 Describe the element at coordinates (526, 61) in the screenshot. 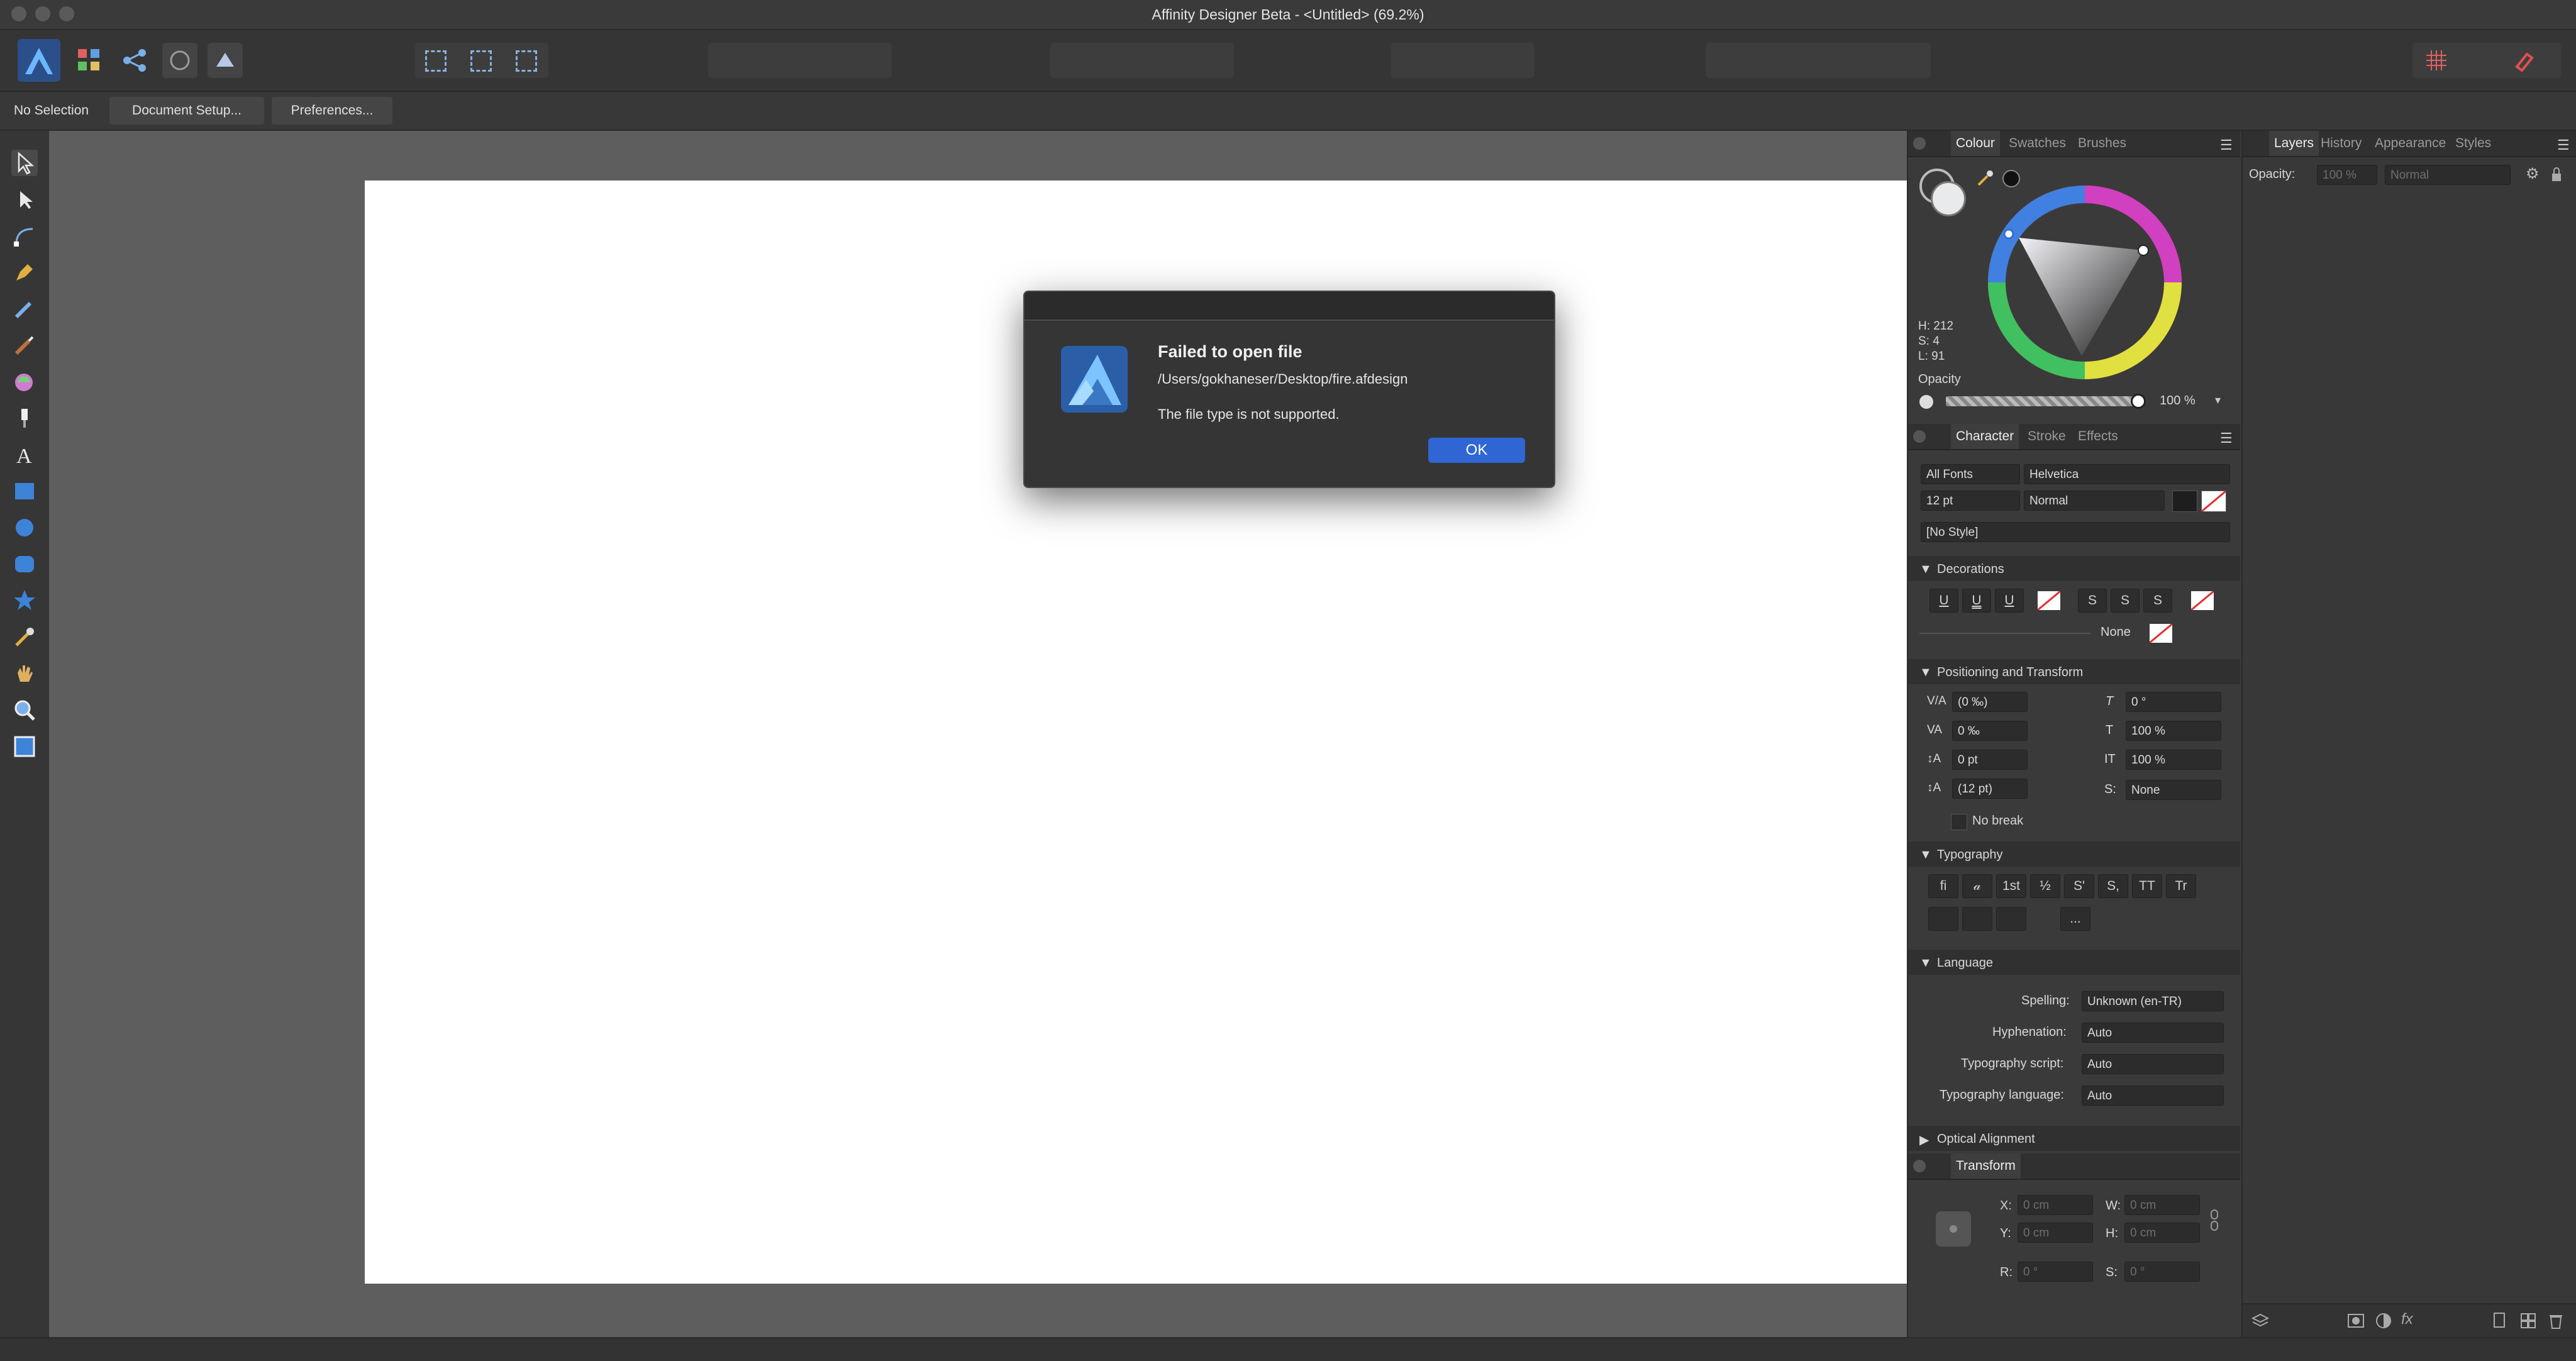

I see `select-inside-icon` at that location.